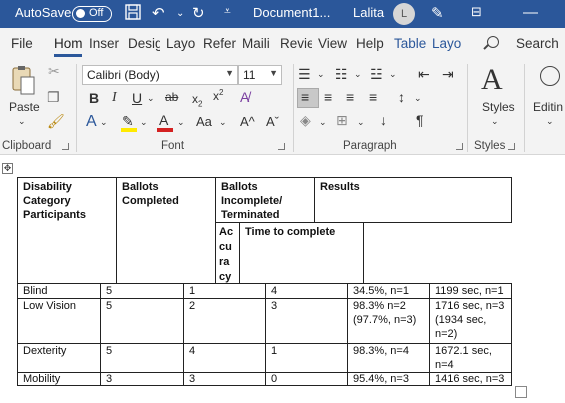 The width and height of the screenshot is (565, 403). I want to click on font-color-dropdown-icon: ⌄, so click(181, 122).